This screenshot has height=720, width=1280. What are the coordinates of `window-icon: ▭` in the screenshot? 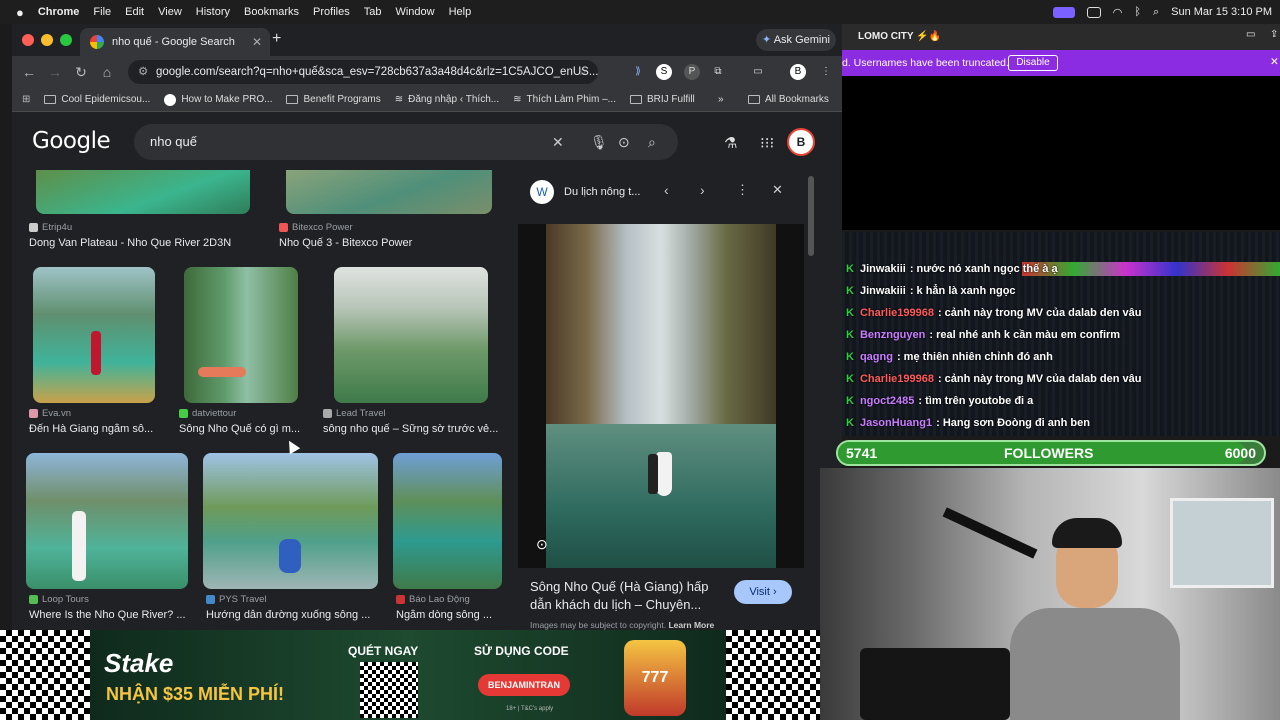 It's located at (1250, 34).